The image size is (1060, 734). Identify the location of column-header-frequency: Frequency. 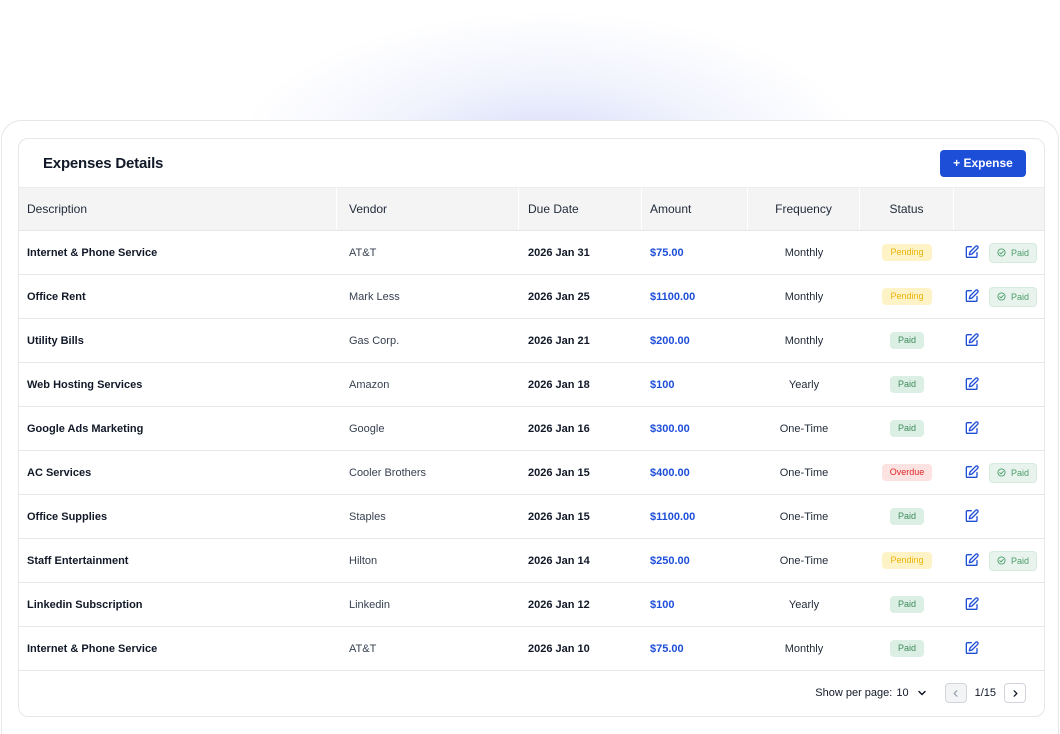
(804, 209).